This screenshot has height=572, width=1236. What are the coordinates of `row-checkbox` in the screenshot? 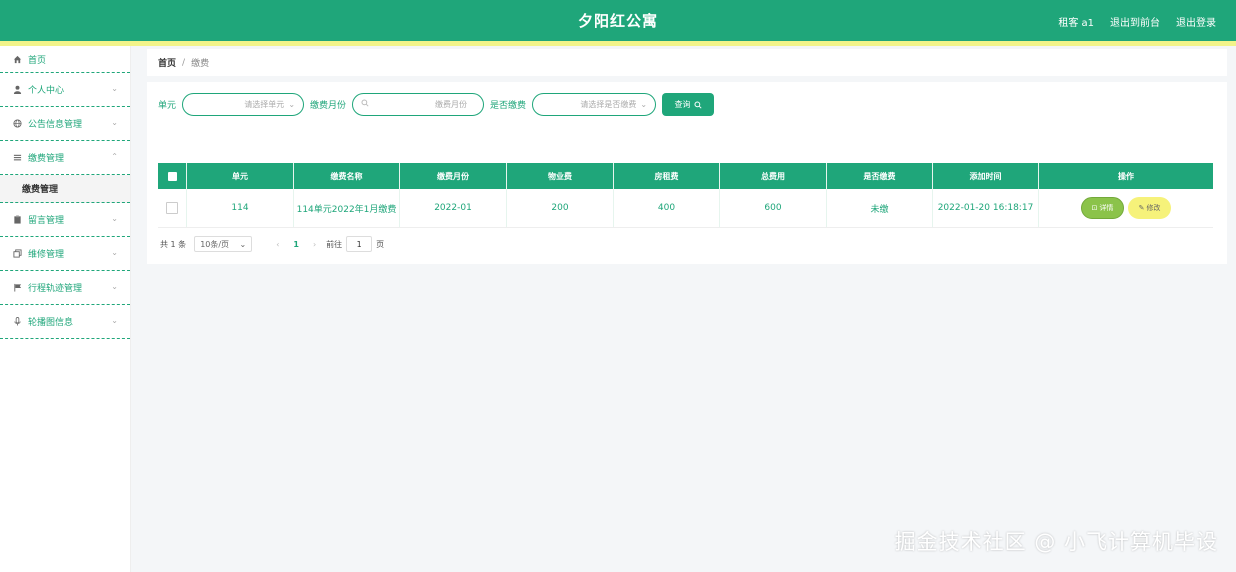 It's located at (172, 208).